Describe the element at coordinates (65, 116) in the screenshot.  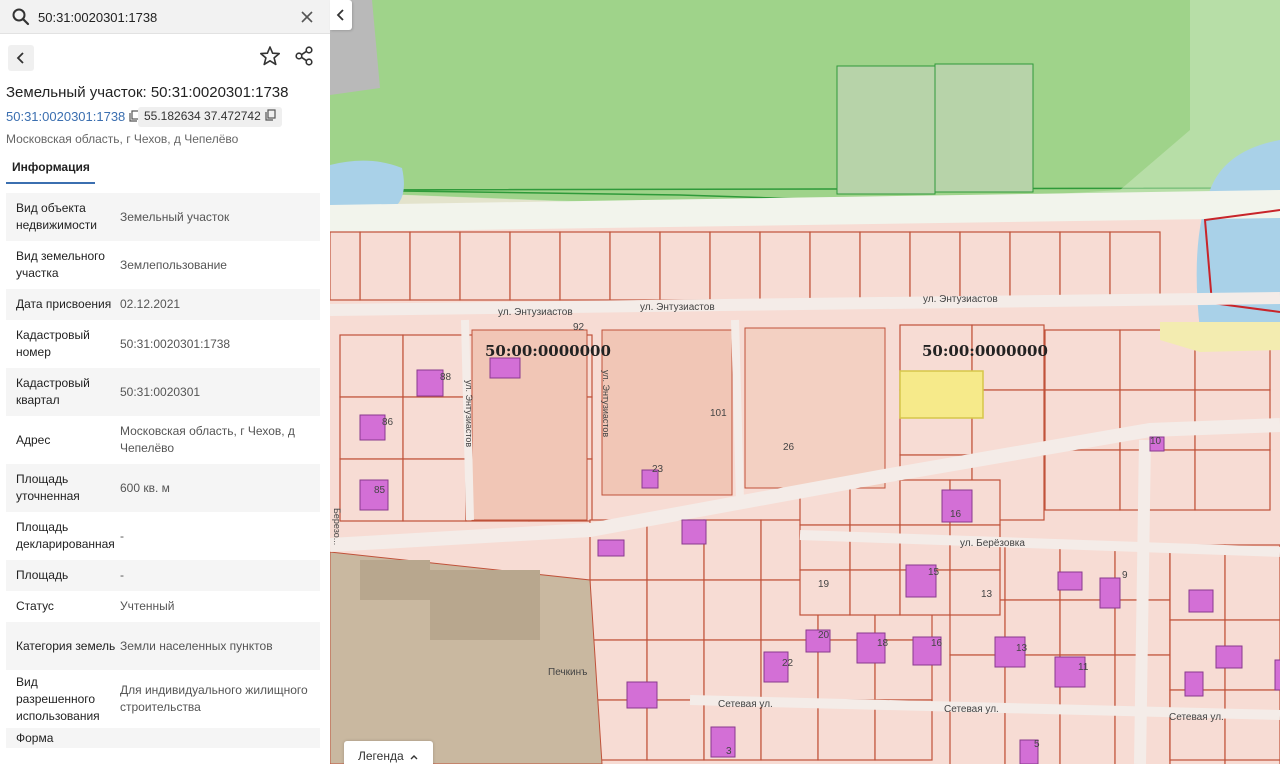
I see `cadastral-number: 50:31:0020301:1738` at that location.